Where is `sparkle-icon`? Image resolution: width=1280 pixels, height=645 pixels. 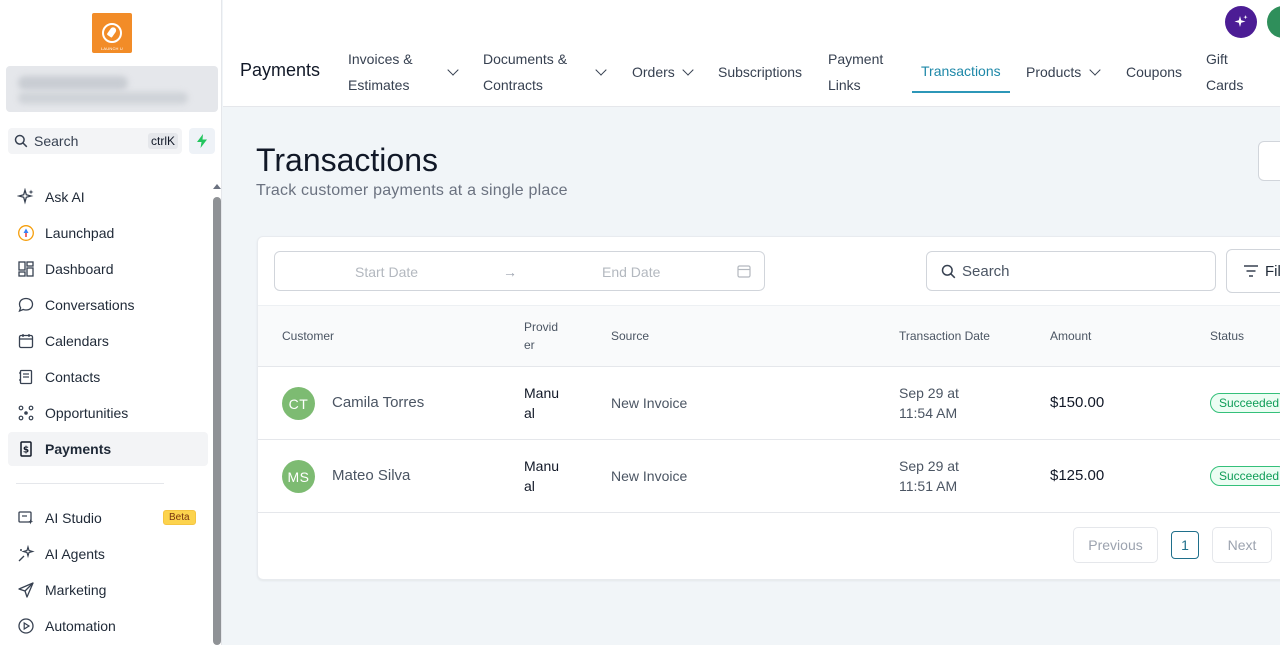
sparkle-icon is located at coordinates (26, 197).